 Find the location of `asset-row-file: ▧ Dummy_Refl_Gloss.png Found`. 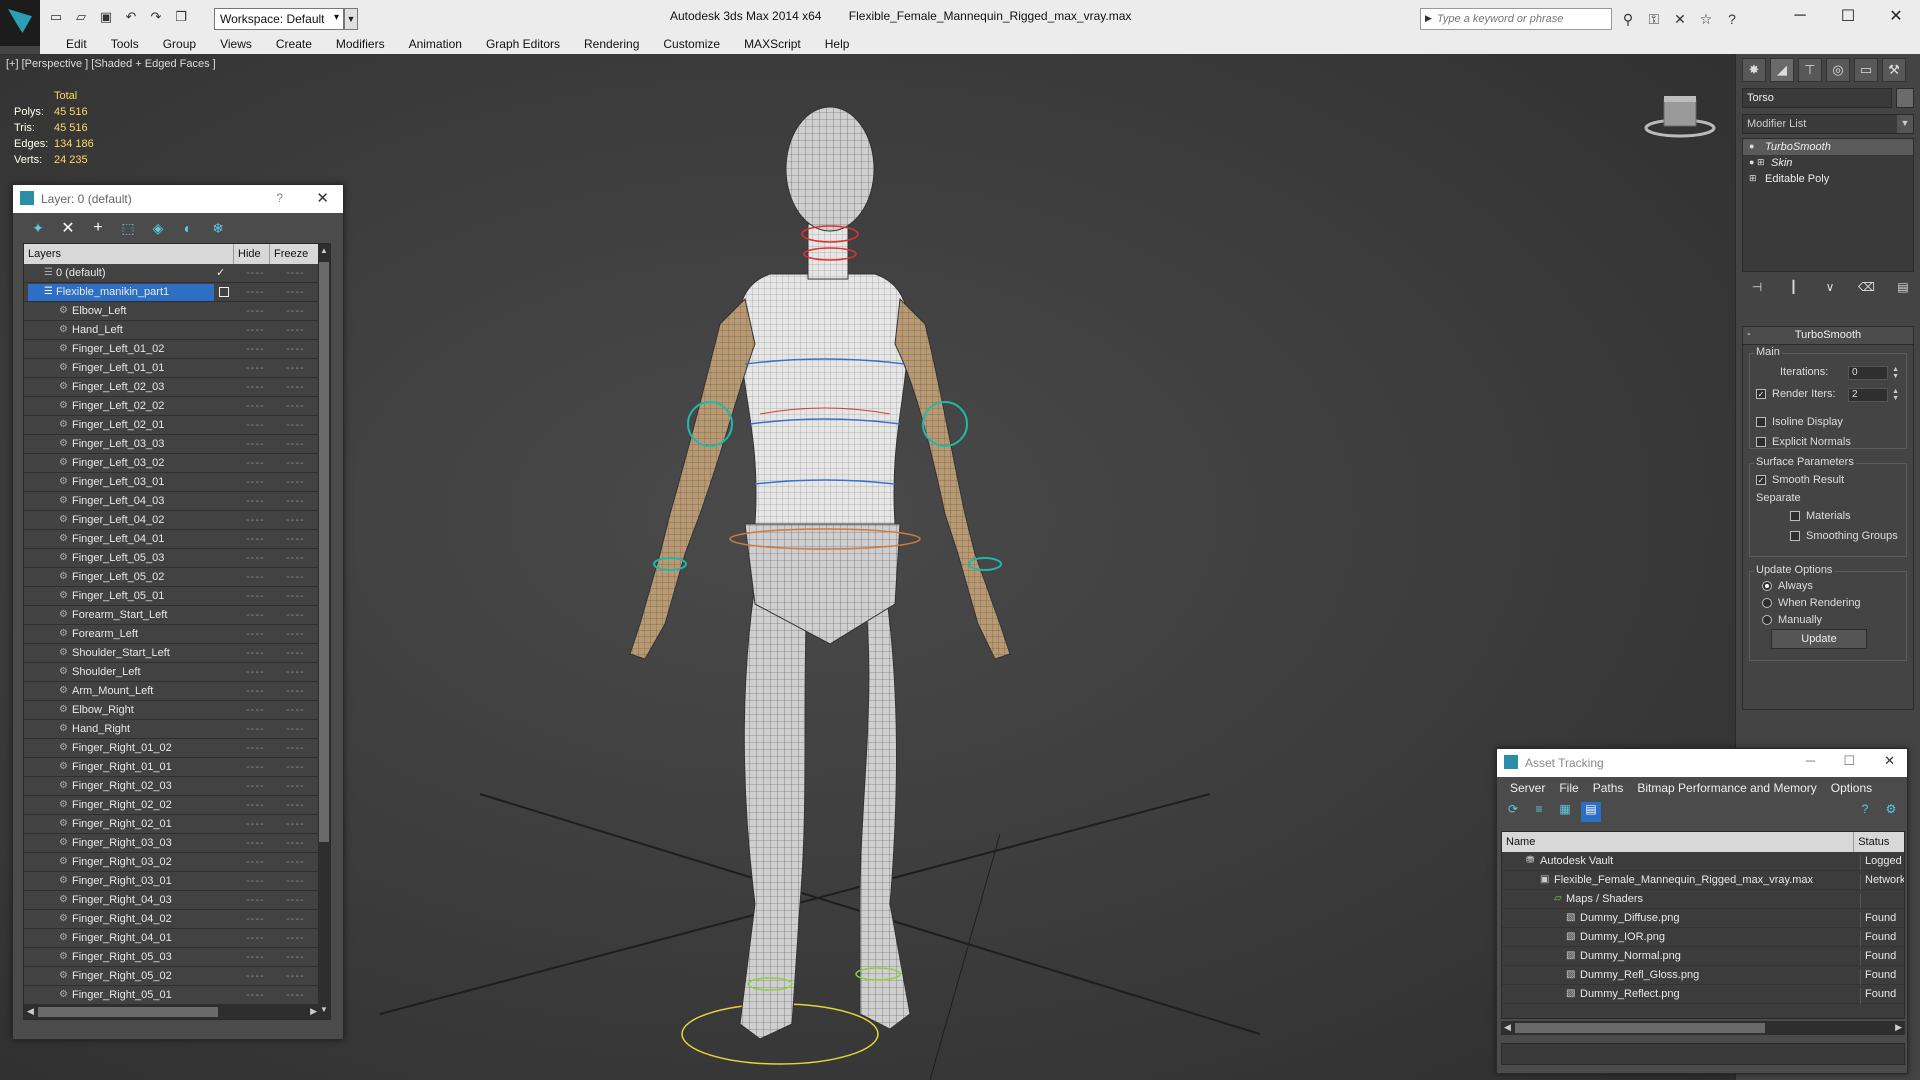

asset-row-file: ▧ Dummy_Refl_Gloss.png Found is located at coordinates (1703, 975).